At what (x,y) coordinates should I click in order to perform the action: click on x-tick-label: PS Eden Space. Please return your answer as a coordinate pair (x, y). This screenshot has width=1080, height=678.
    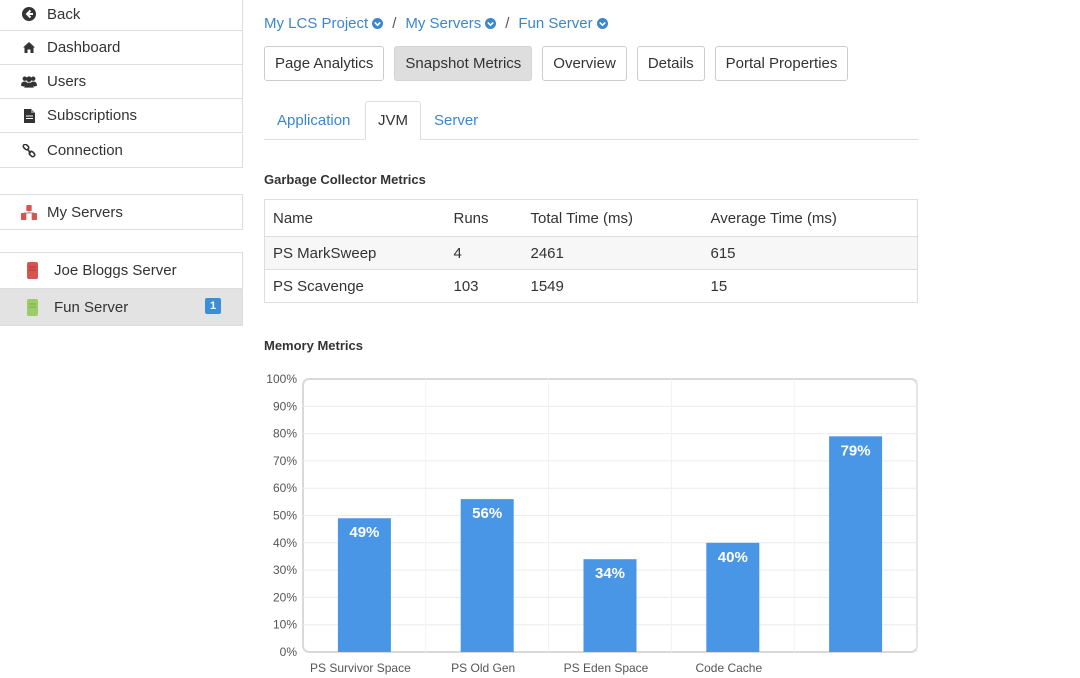
    Looking at the image, I should click on (606, 668).